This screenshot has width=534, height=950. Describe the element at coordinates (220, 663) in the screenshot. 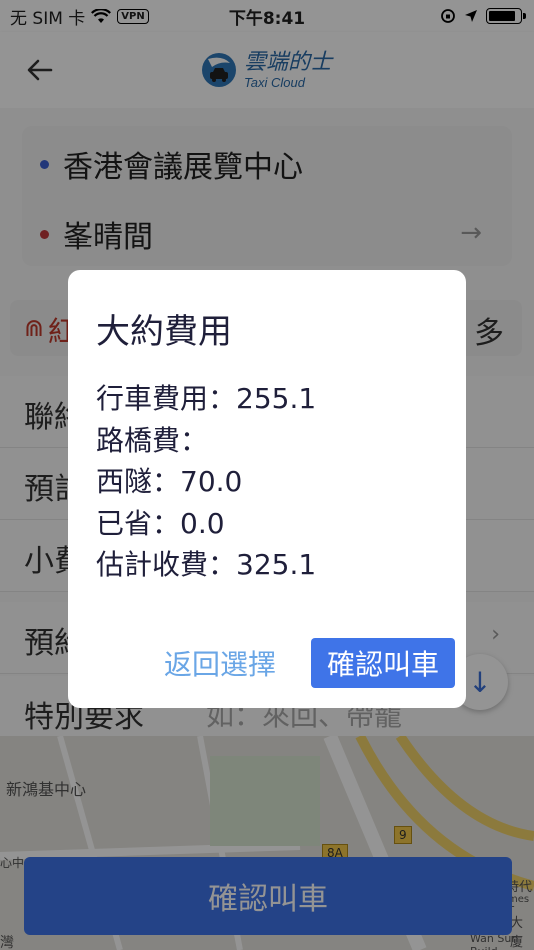

I see `return-to-selection-button: 返回選擇` at that location.